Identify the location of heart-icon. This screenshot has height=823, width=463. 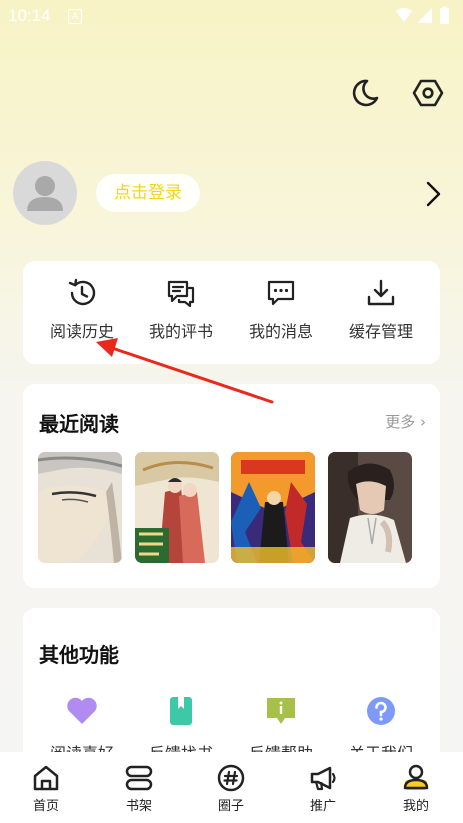
(82, 710).